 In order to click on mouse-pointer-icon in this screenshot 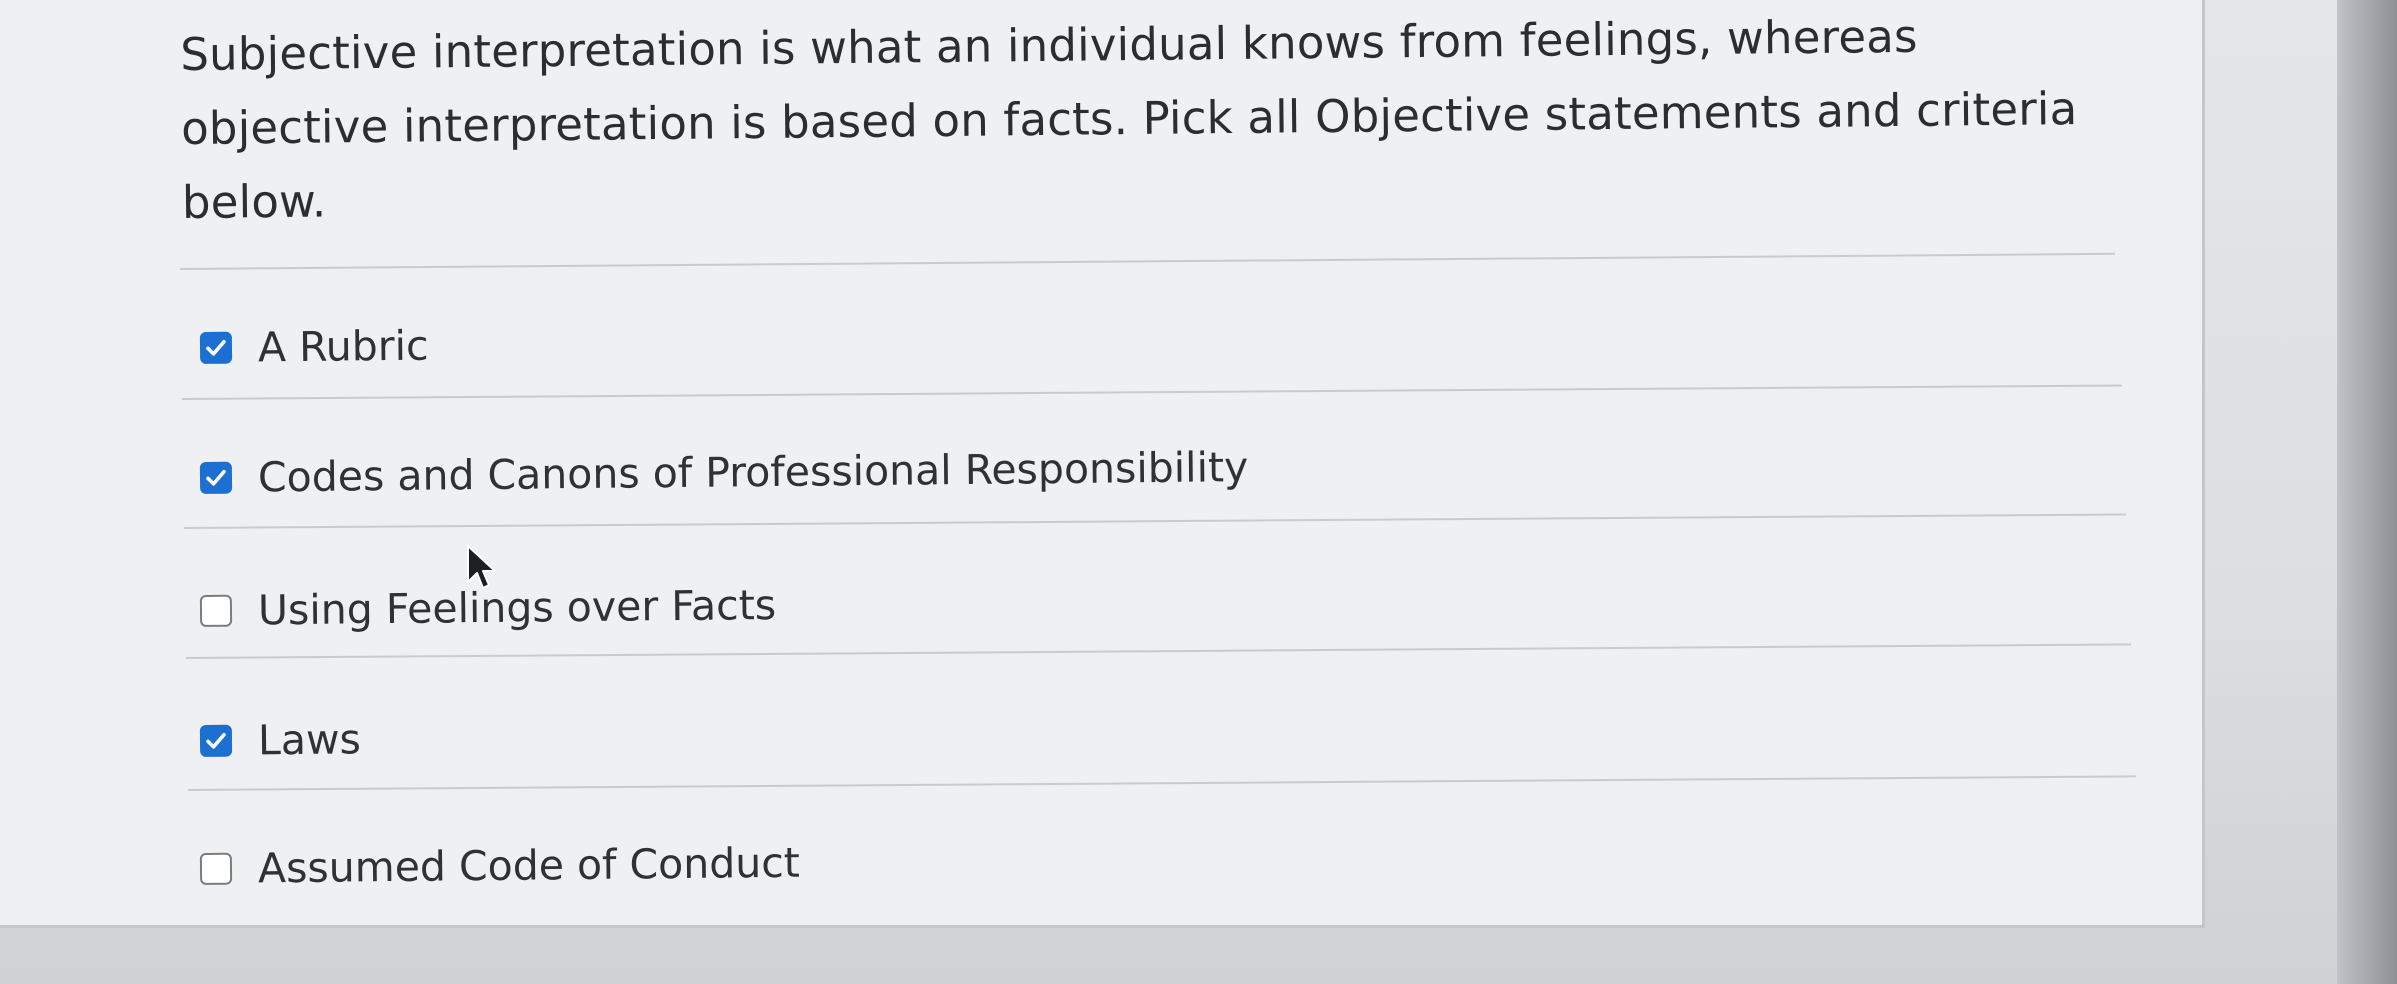, I will do `click(481, 567)`.